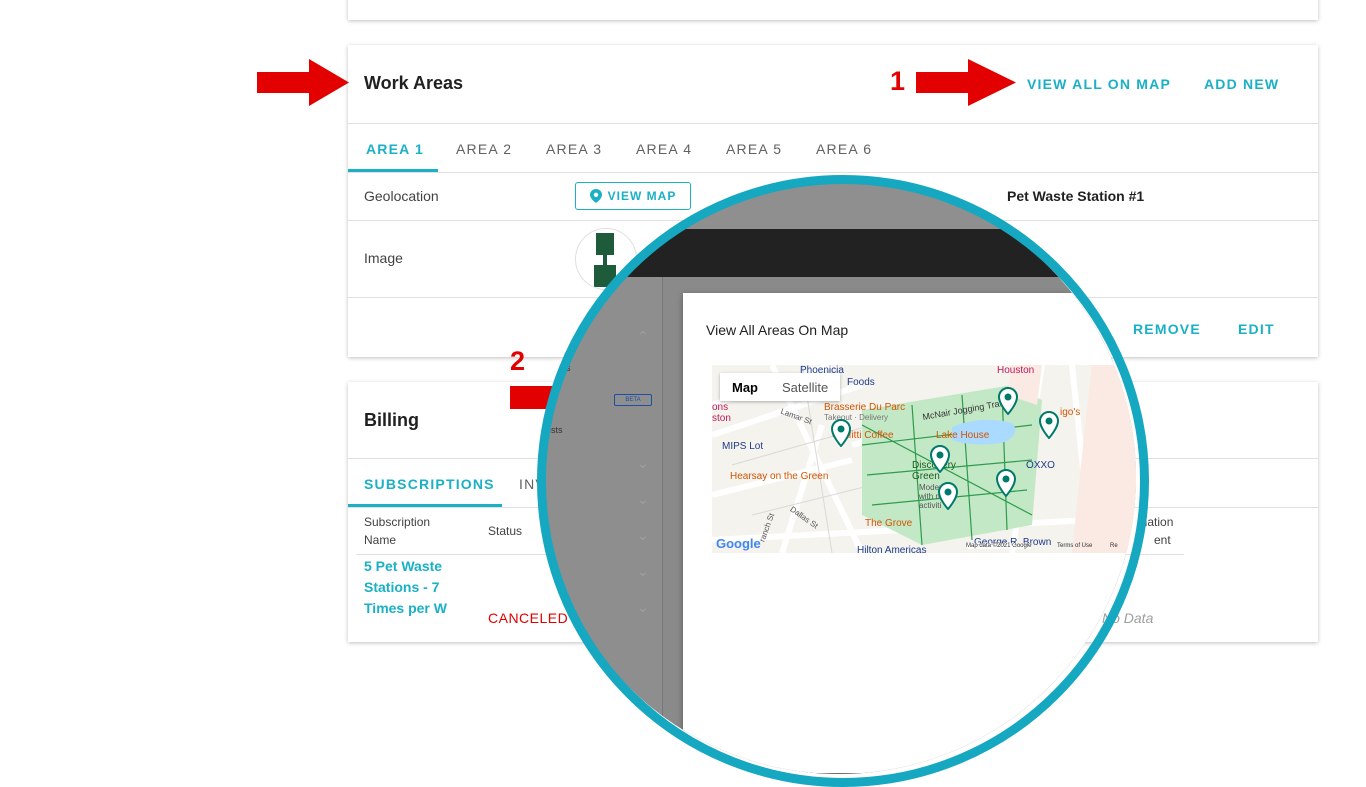  Describe the element at coordinates (1114, 546) in the screenshot. I see `map-report-link: Re` at that location.